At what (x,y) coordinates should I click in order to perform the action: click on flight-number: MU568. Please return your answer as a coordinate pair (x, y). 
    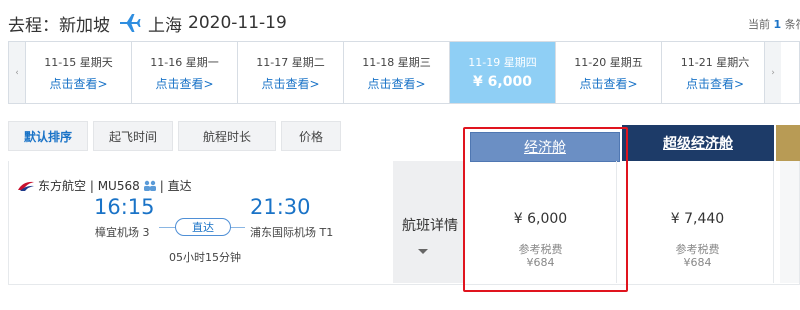
    Looking at the image, I should click on (119, 186).